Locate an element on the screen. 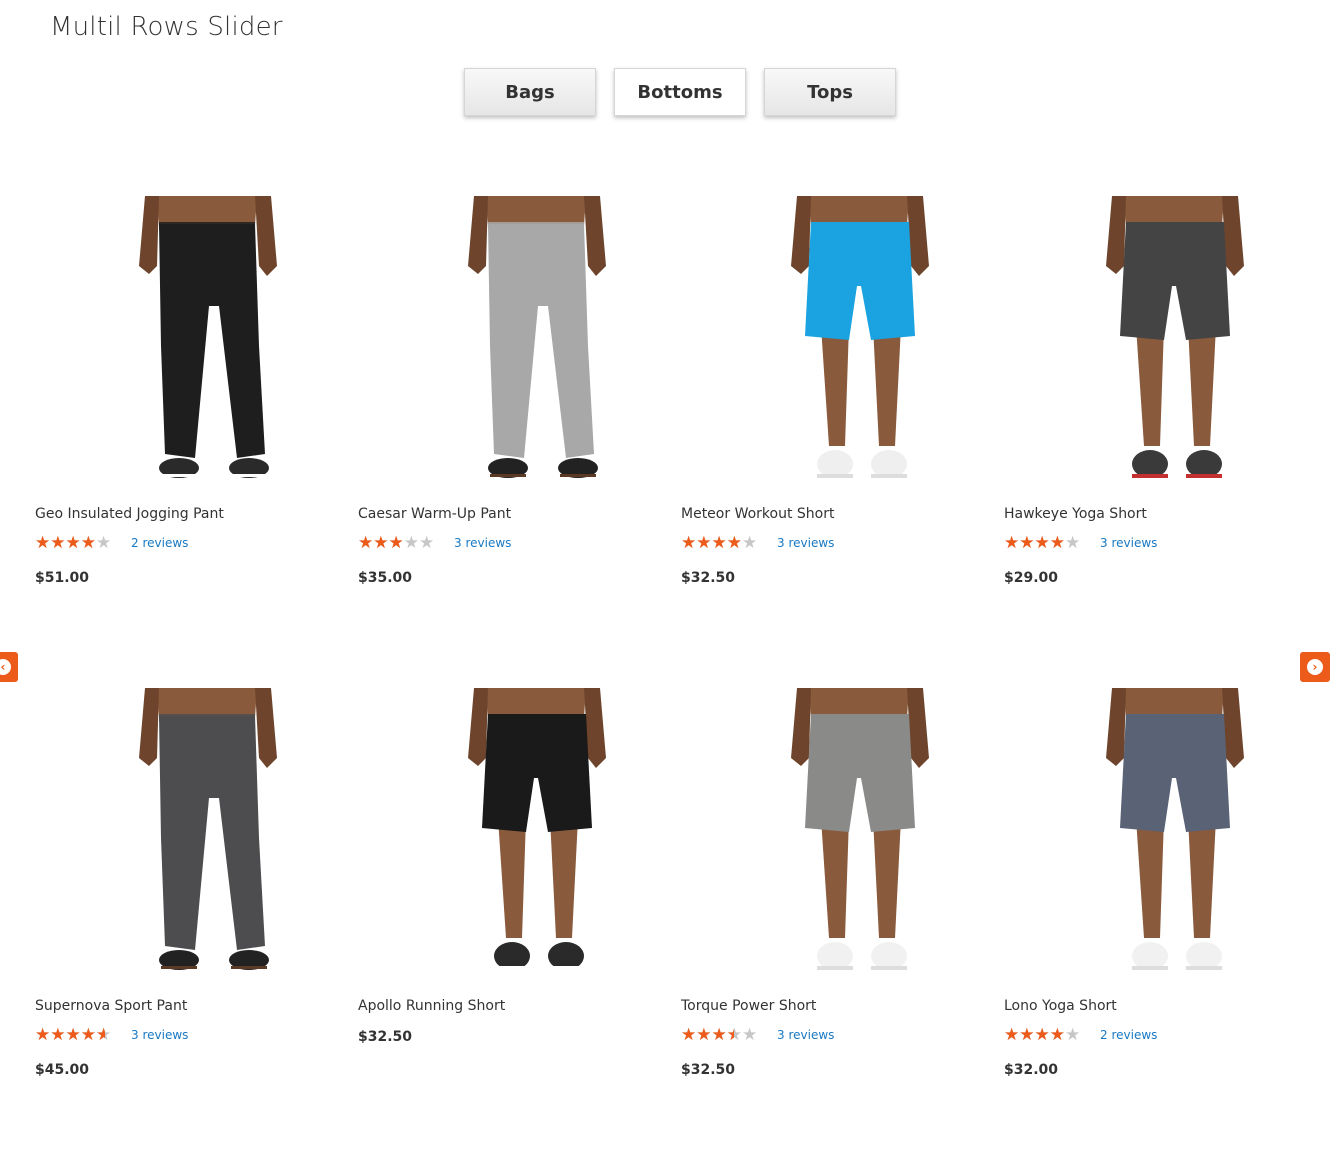 Image resolution: width=1344 pixels, height=1157 pixels. product-name-link: Torque Power Short is located at coordinates (748, 1006).